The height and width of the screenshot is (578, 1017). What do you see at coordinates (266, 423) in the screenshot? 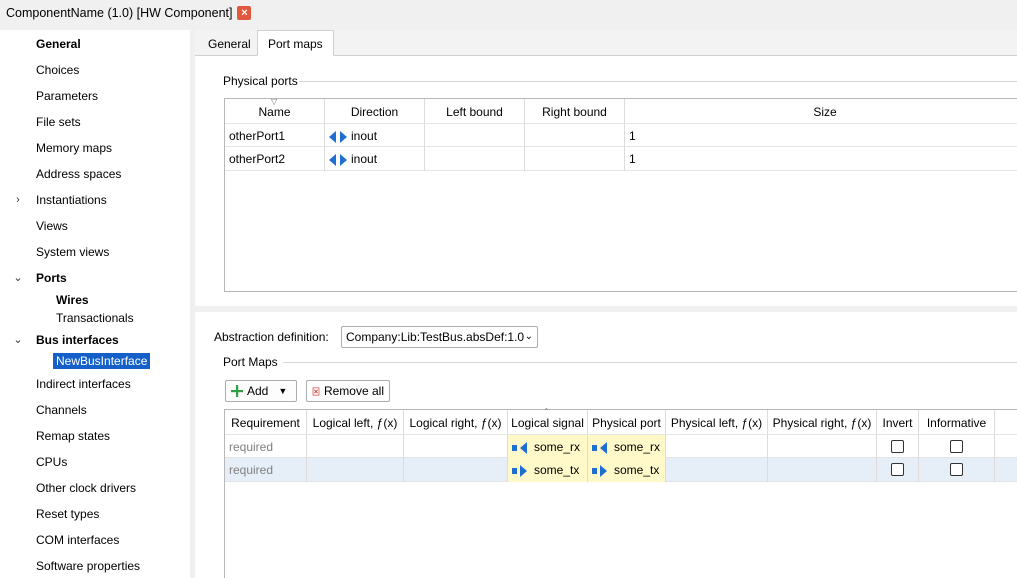
I see `column-header-requirement: Requirement` at bounding box center [266, 423].